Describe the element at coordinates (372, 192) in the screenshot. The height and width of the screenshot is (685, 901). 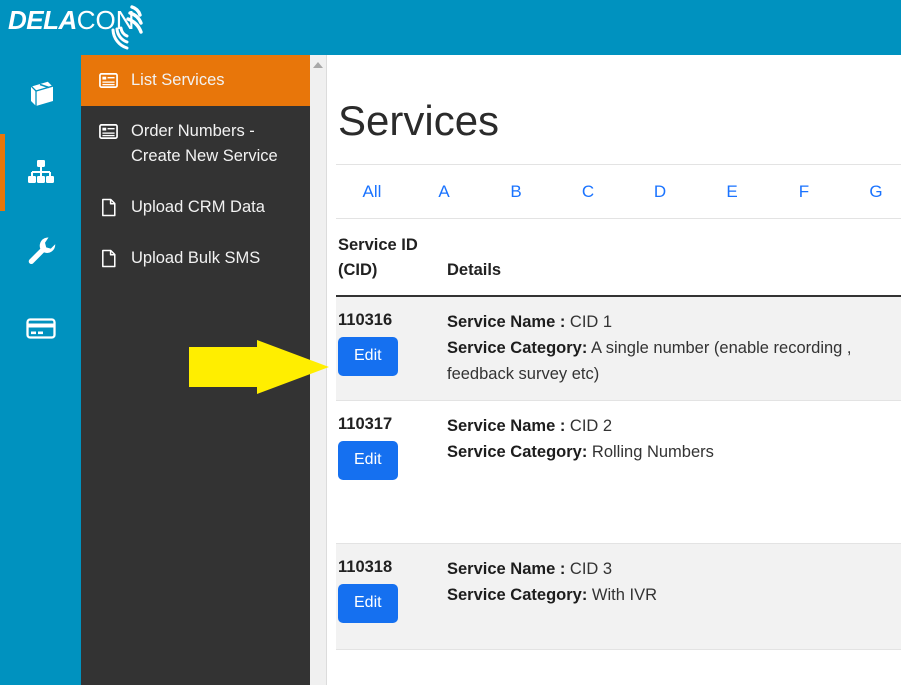
I see `alpha-filter-all: All` at that location.